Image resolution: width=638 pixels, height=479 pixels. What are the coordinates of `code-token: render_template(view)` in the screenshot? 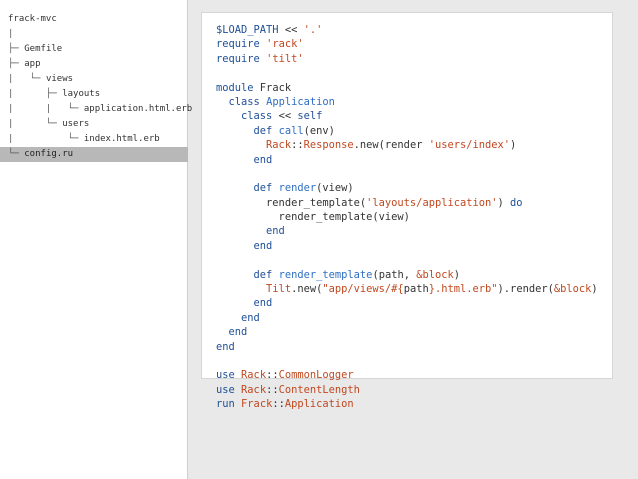 It's located at (313, 217).